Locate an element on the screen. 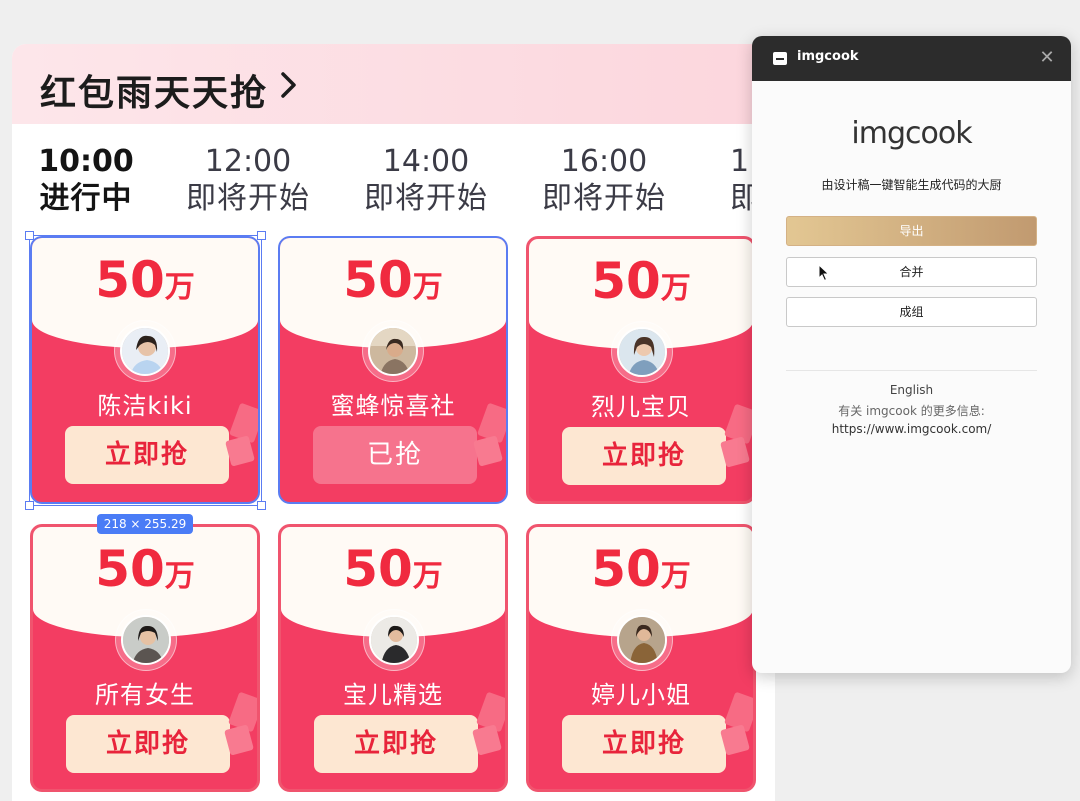 The image size is (1080, 801). tab-10-00: 10:00 进行中 is located at coordinates (89, 181).